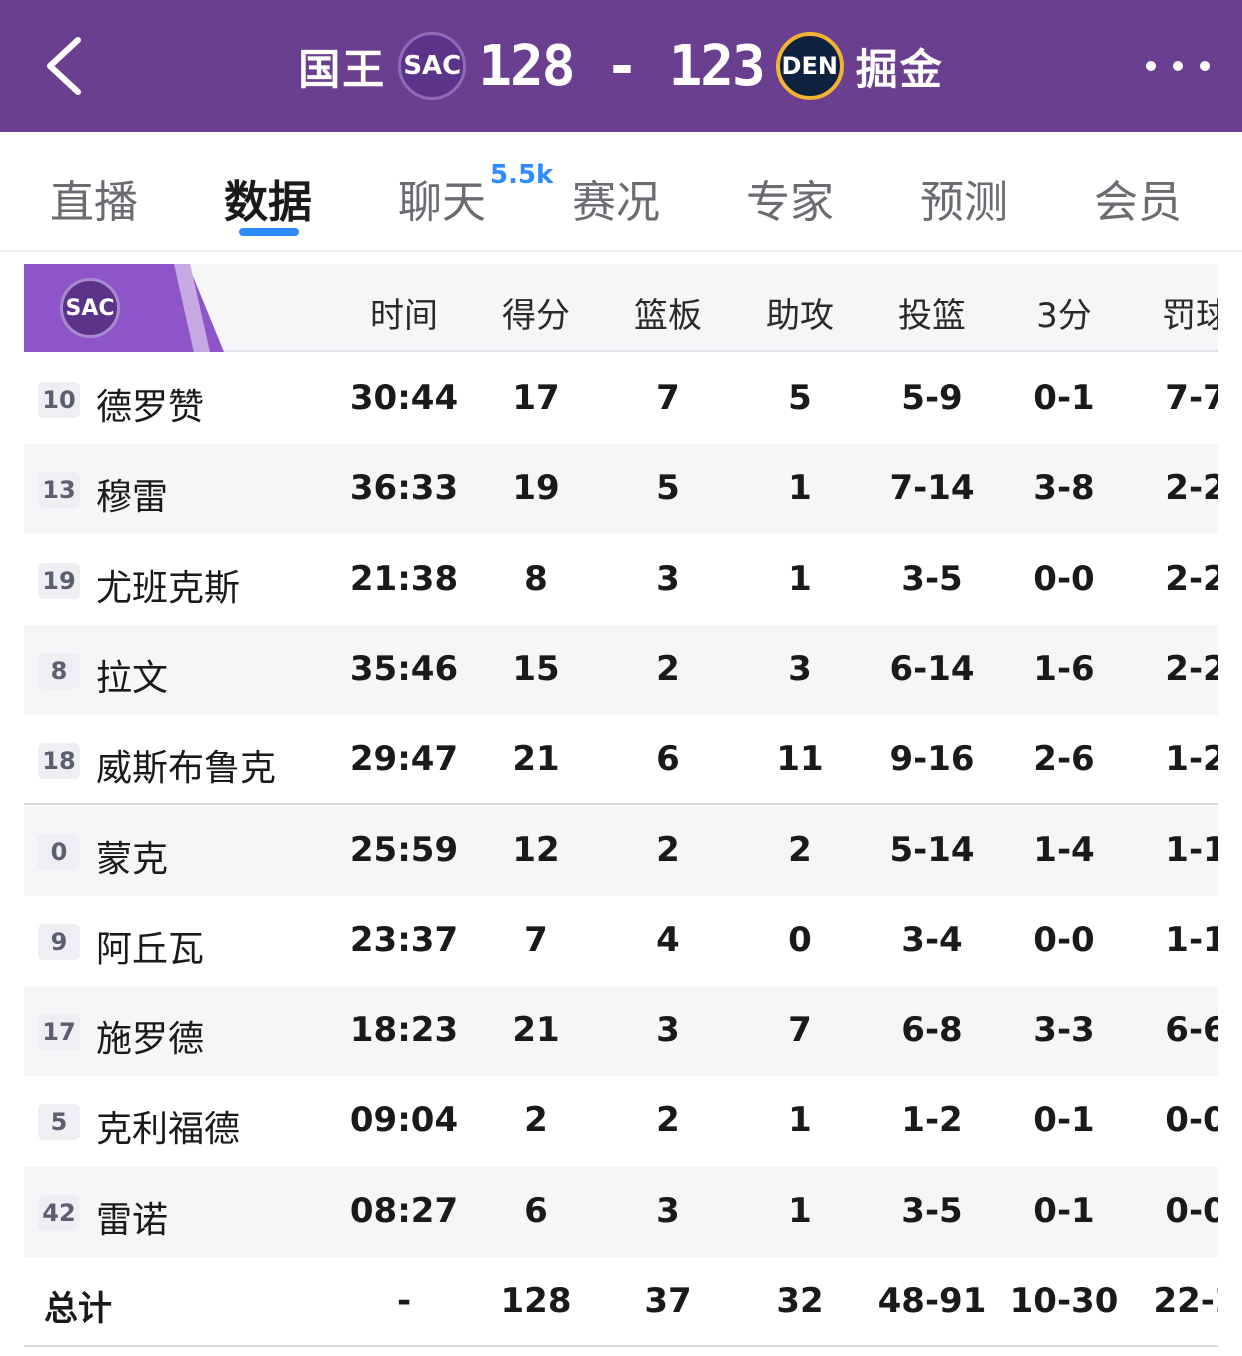 This screenshot has height=1356, width=1242. What do you see at coordinates (59, 580) in the screenshot?
I see `jersey-number-icon: 19` at bounding box center [59, 580].